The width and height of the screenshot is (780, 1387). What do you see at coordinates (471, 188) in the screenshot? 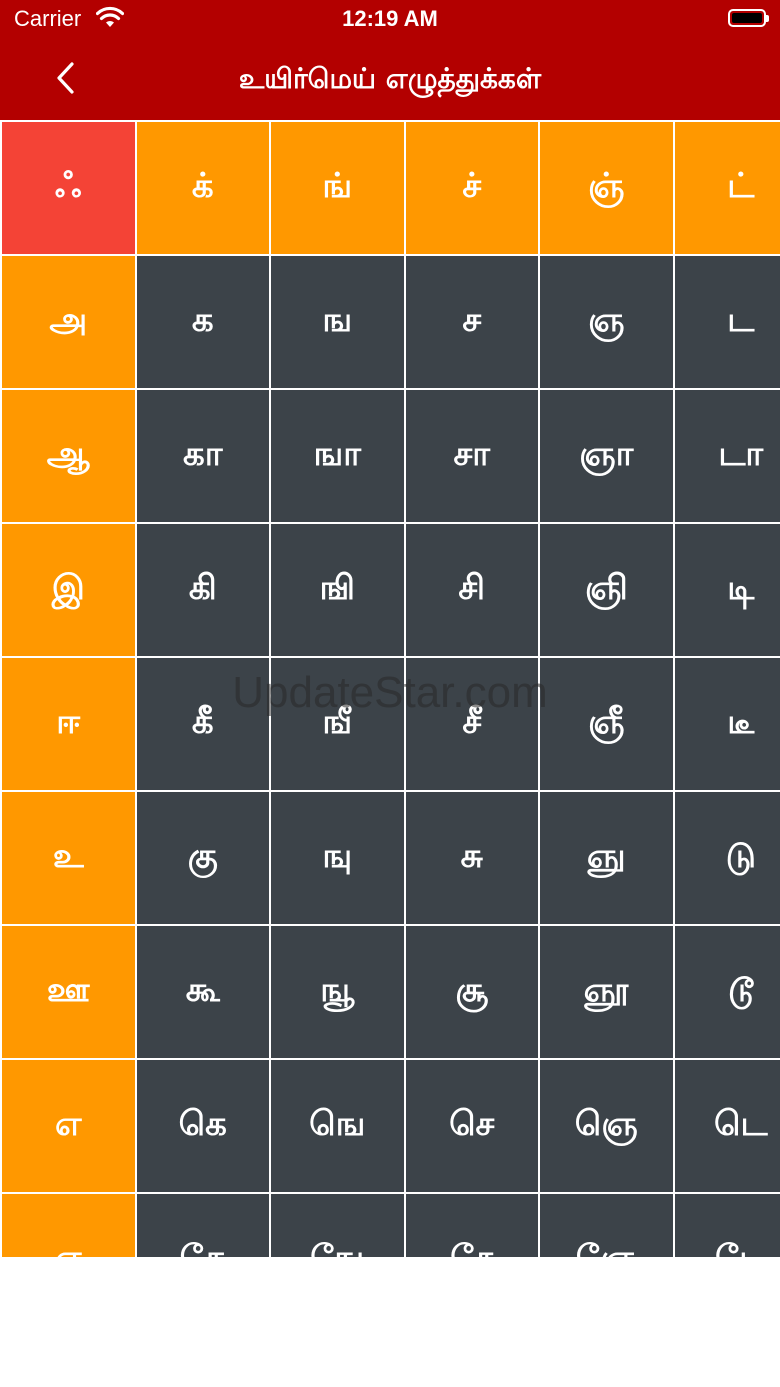
I see `consonant-header-cell: ச்` at bounding box center [471, 188].